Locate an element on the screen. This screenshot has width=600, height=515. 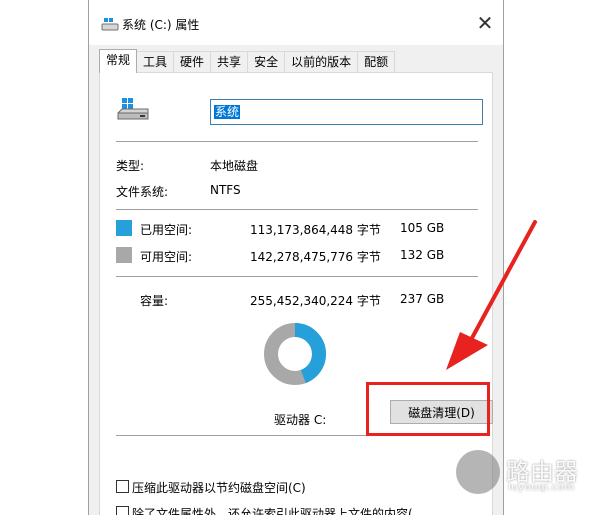
compress-checkbox is located at coordinates (122, 486).